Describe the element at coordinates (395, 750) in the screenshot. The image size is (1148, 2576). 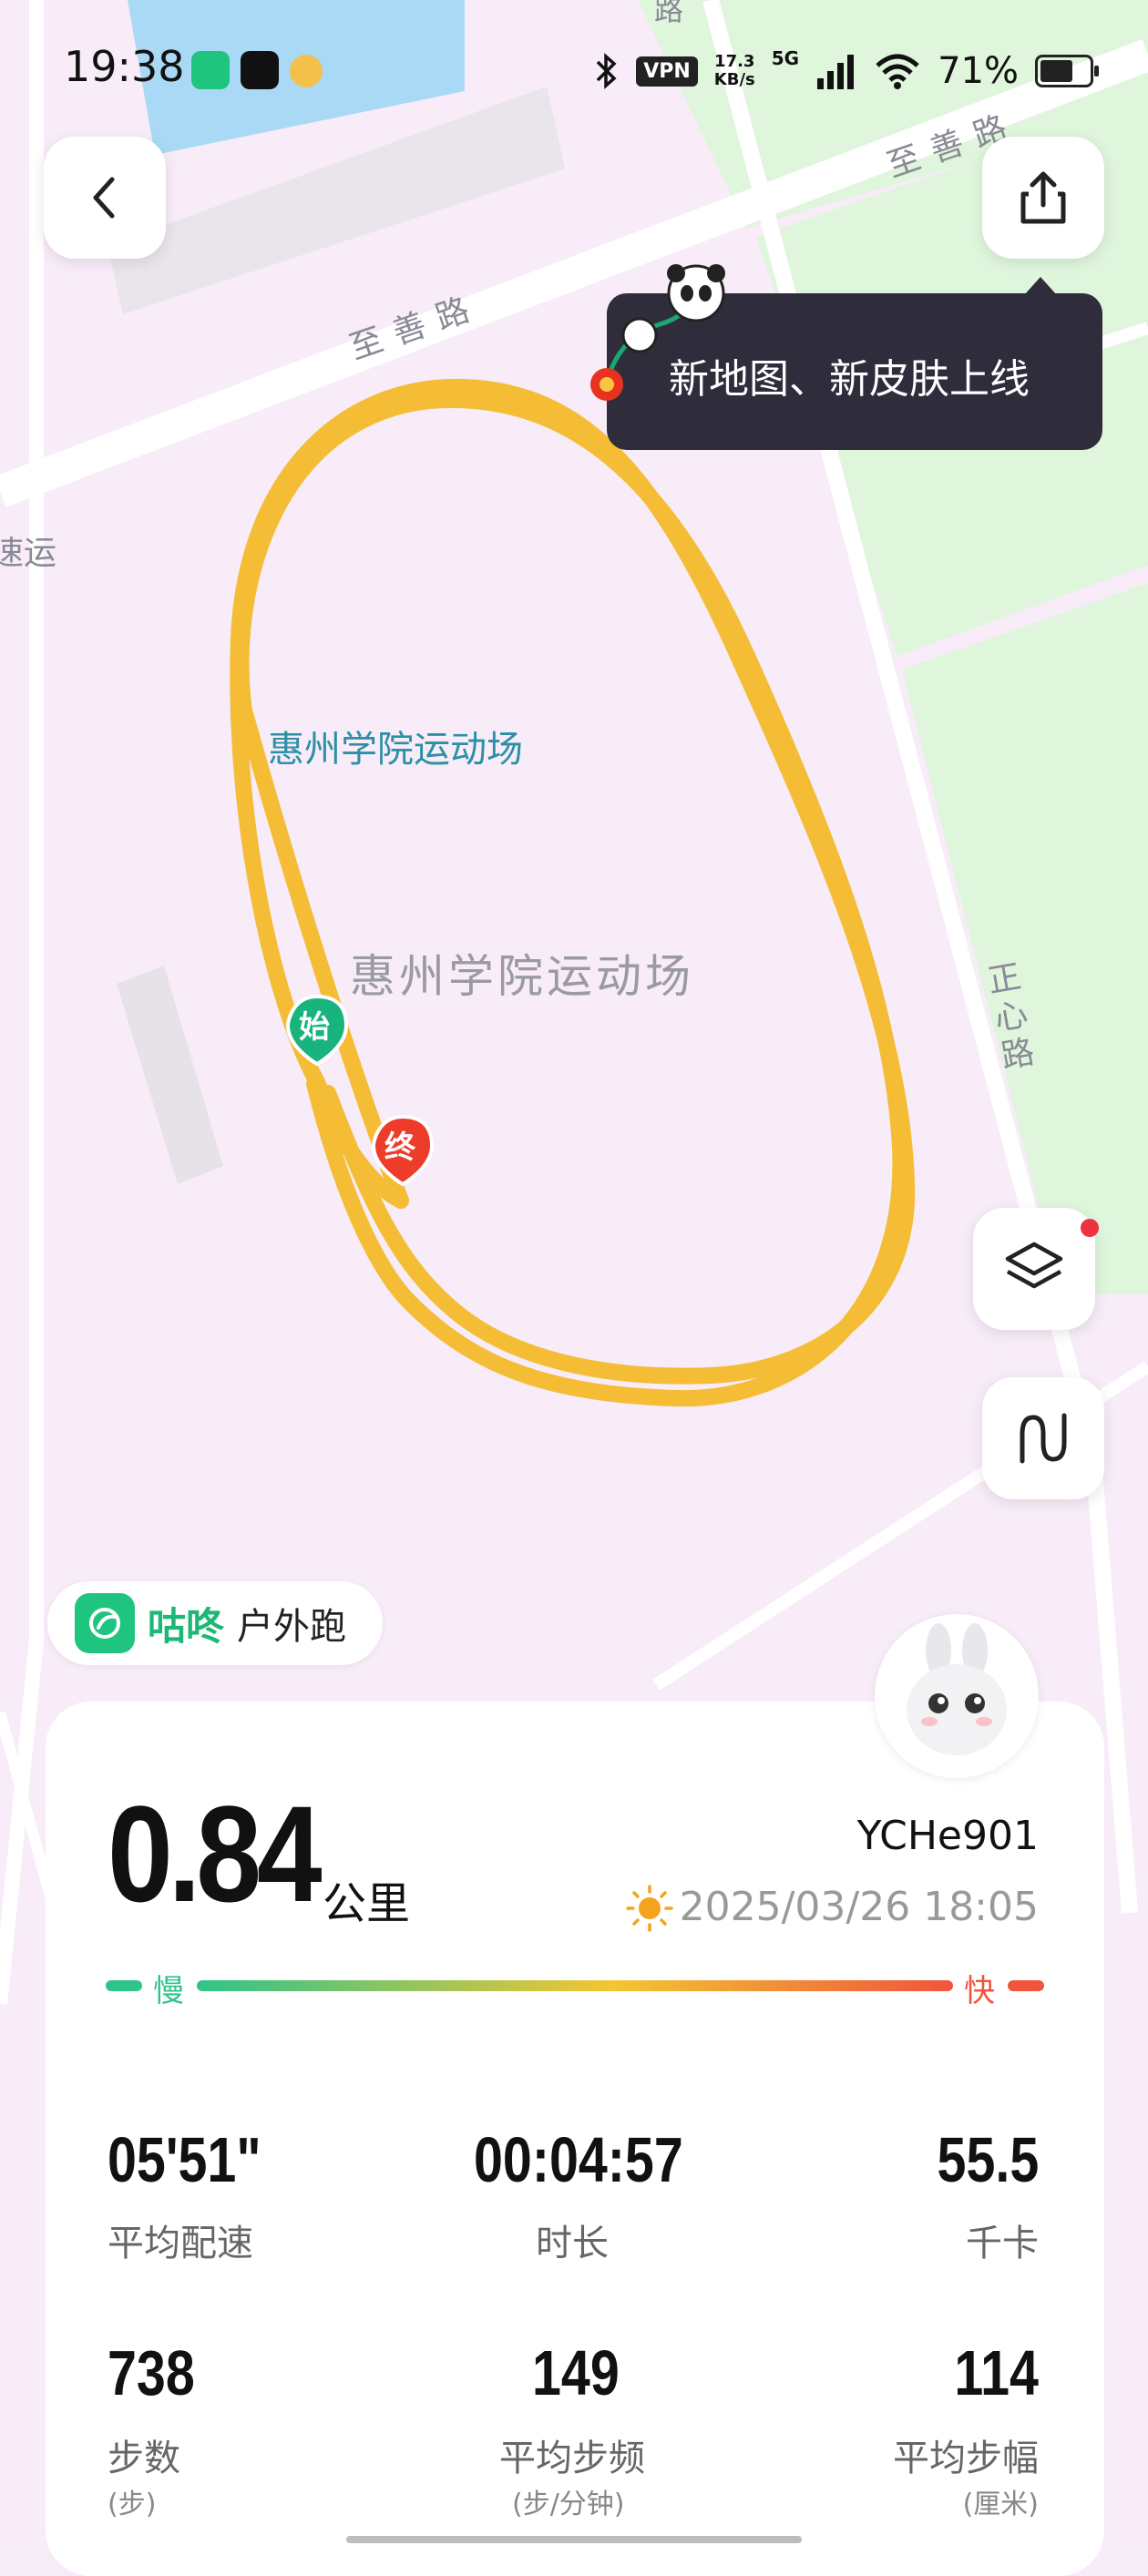
I see `map-label-venue-blue: 惠州学院运动场` at that location.